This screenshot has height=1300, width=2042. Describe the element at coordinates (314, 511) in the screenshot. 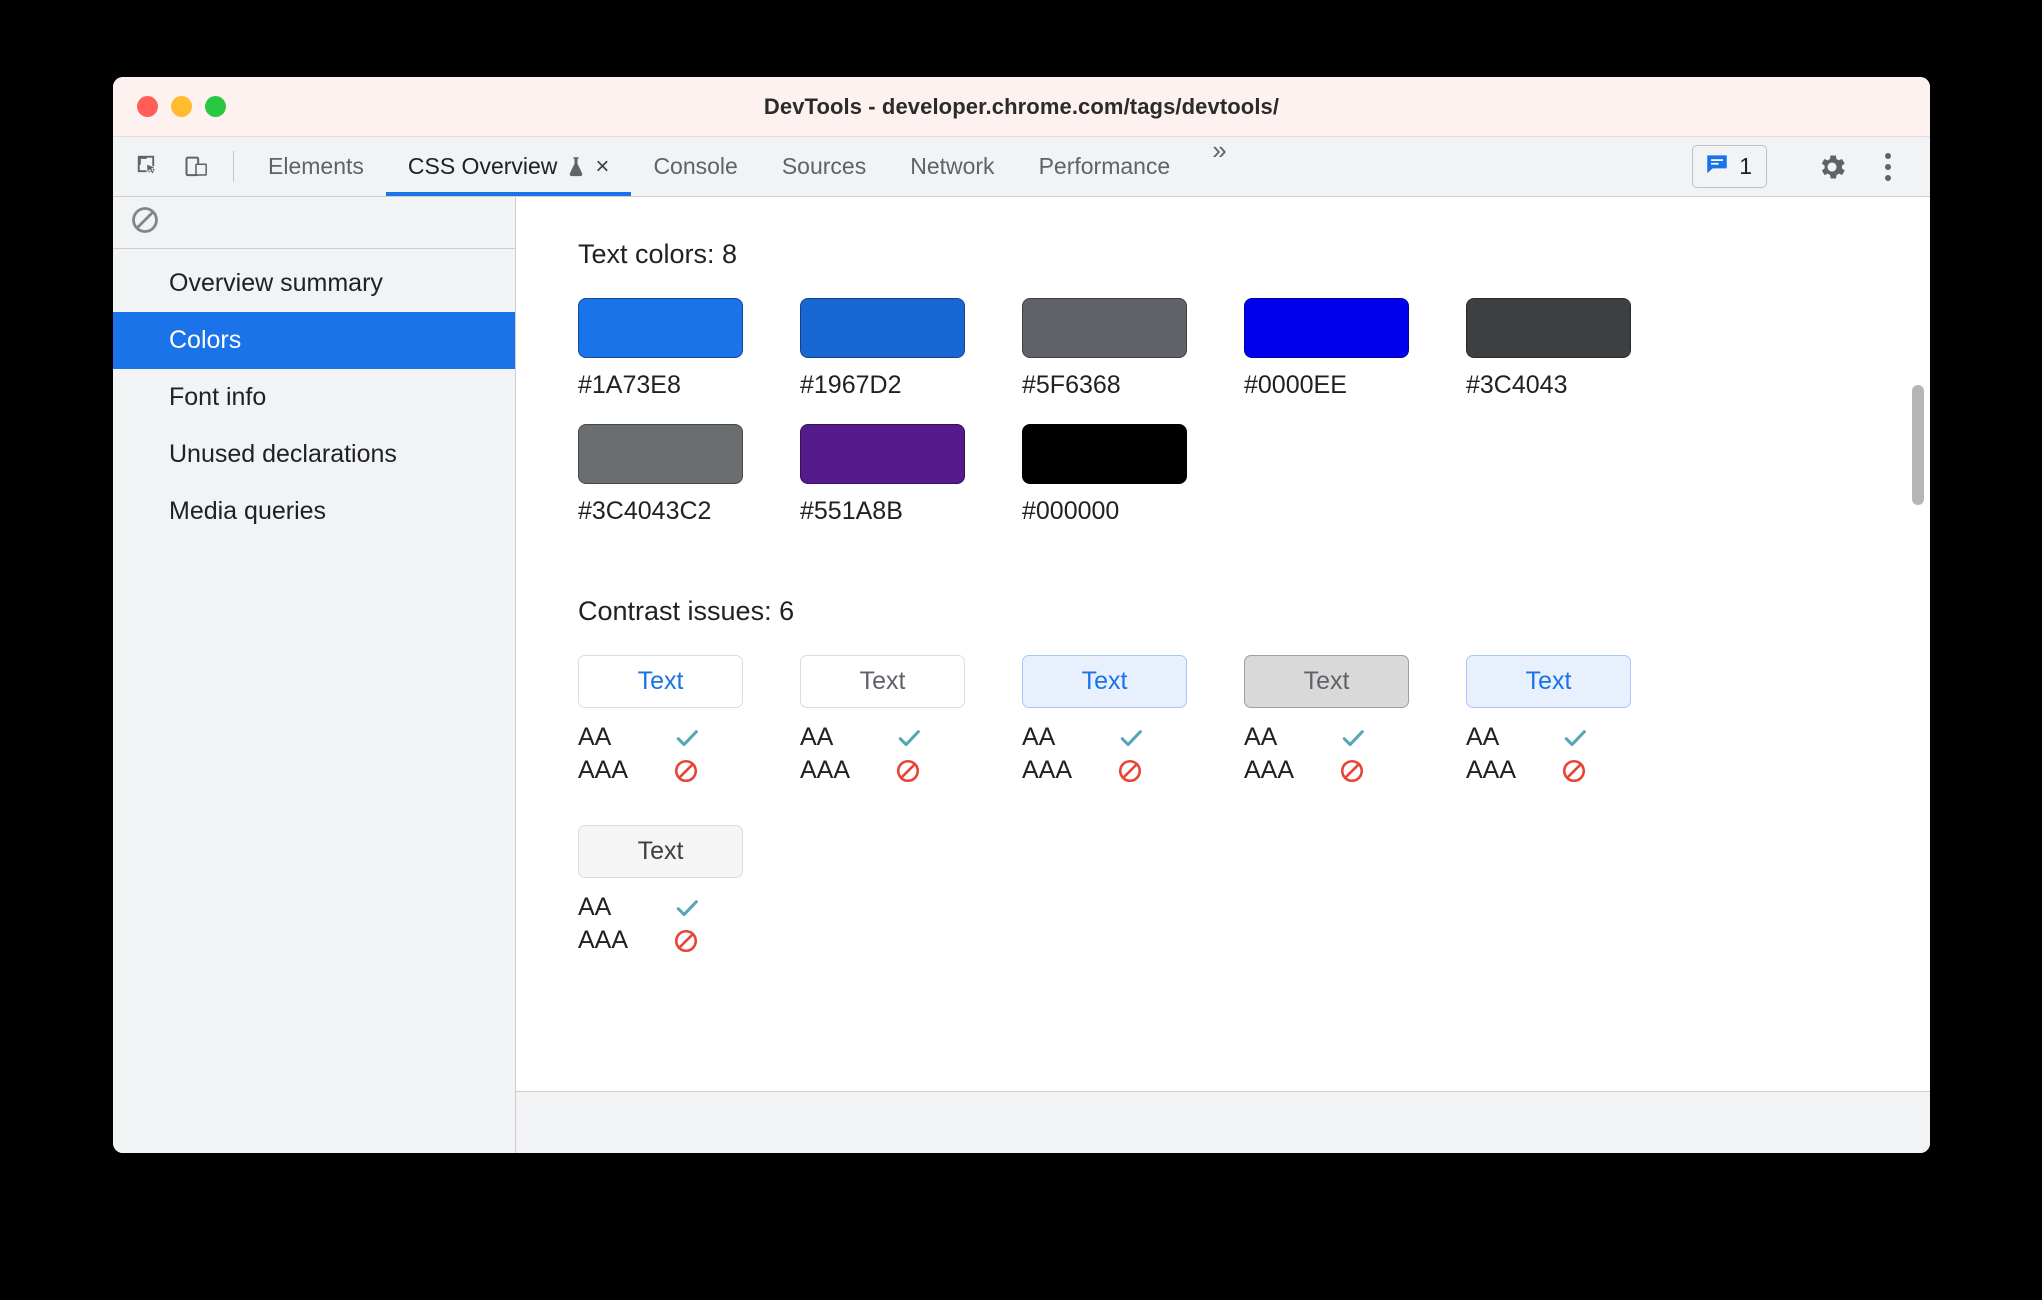

I see `sidebar-item-media-queries: Media queries` at that location.